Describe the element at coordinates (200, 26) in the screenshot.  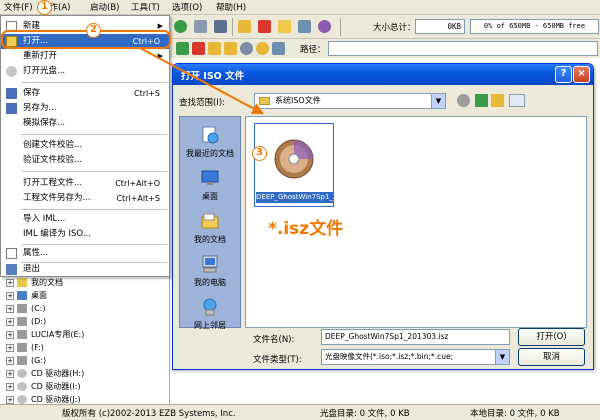
I see `mount-icon` at that location.